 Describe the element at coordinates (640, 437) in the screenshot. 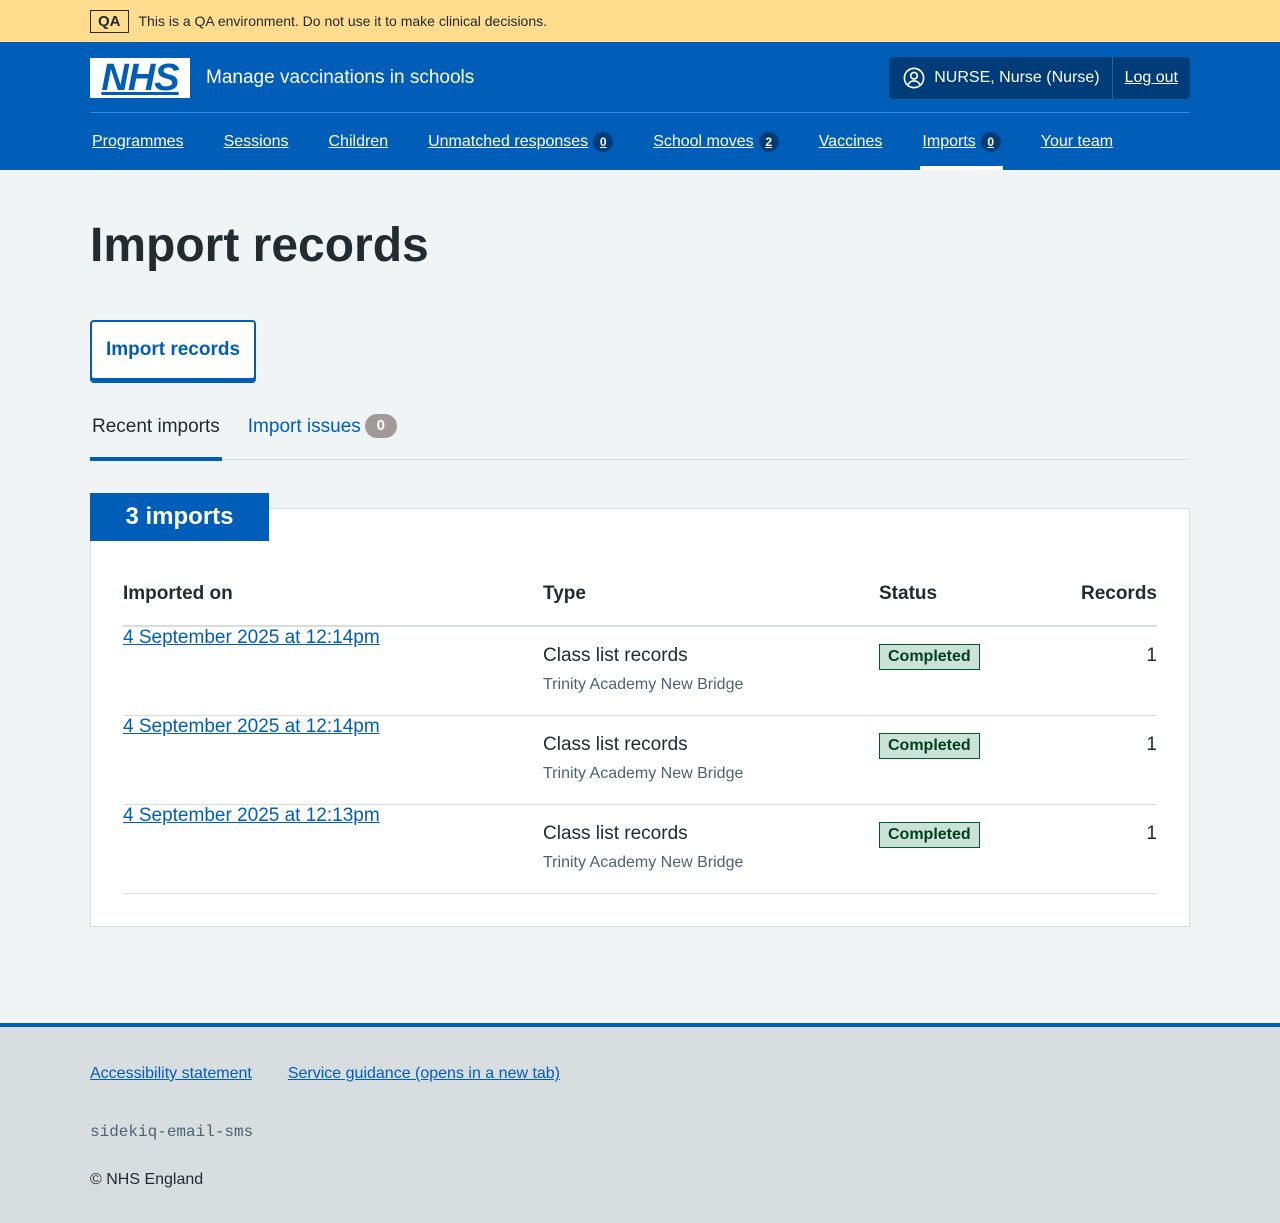

I see `tabs: Recent imports Import issues 0` at that location.